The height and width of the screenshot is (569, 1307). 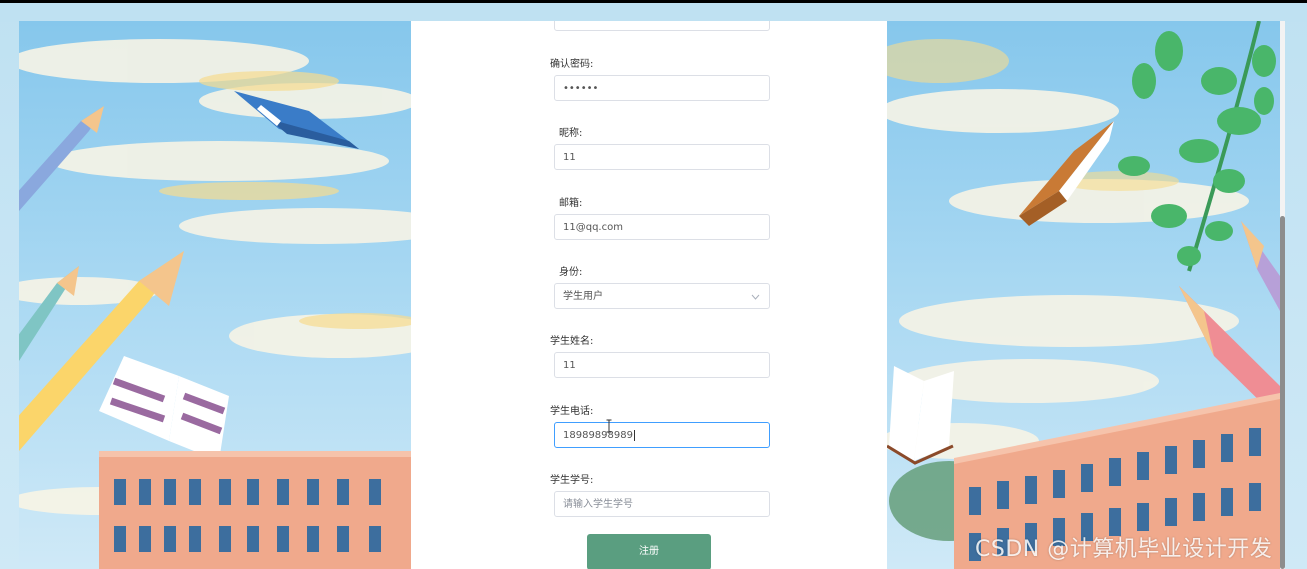 I want to click on student-id-input: 请输入学生学号, so click(x=662, y=504).